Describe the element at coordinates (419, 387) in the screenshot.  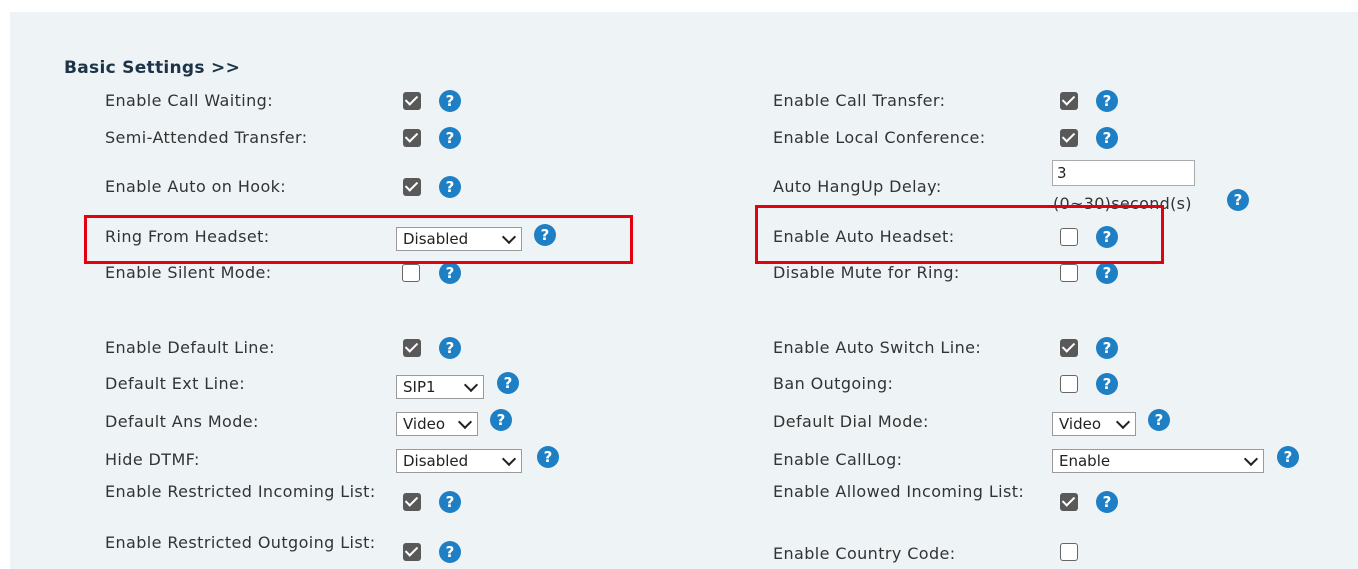
I see `default-ext-line-value: SIP1` at that location.